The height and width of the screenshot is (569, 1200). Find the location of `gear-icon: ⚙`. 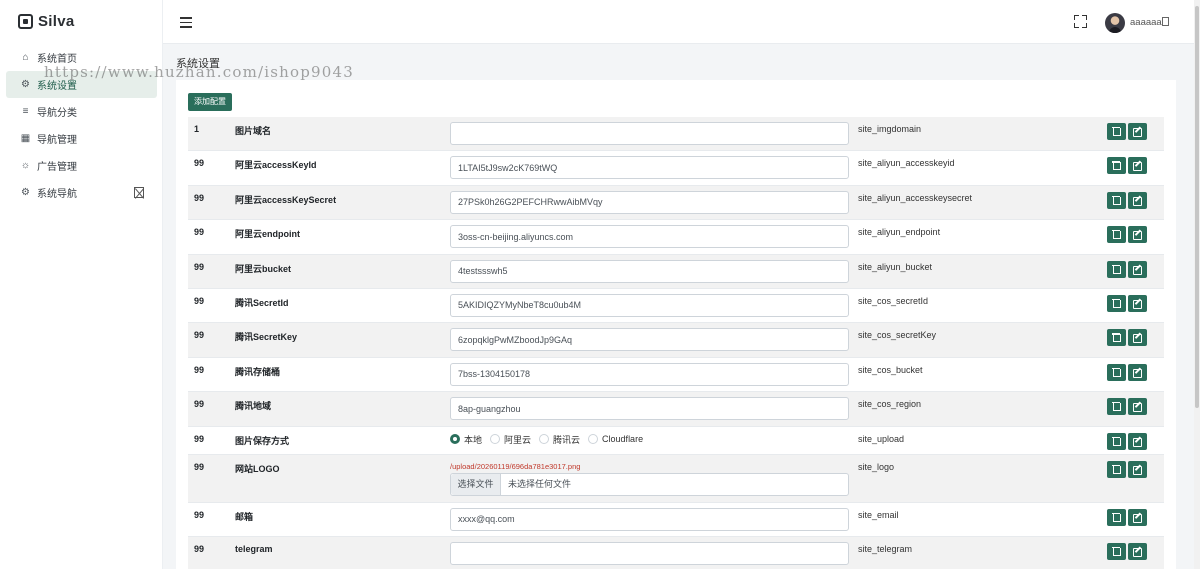

gear-icon: ⚙ is located at coordinates (25, 84).